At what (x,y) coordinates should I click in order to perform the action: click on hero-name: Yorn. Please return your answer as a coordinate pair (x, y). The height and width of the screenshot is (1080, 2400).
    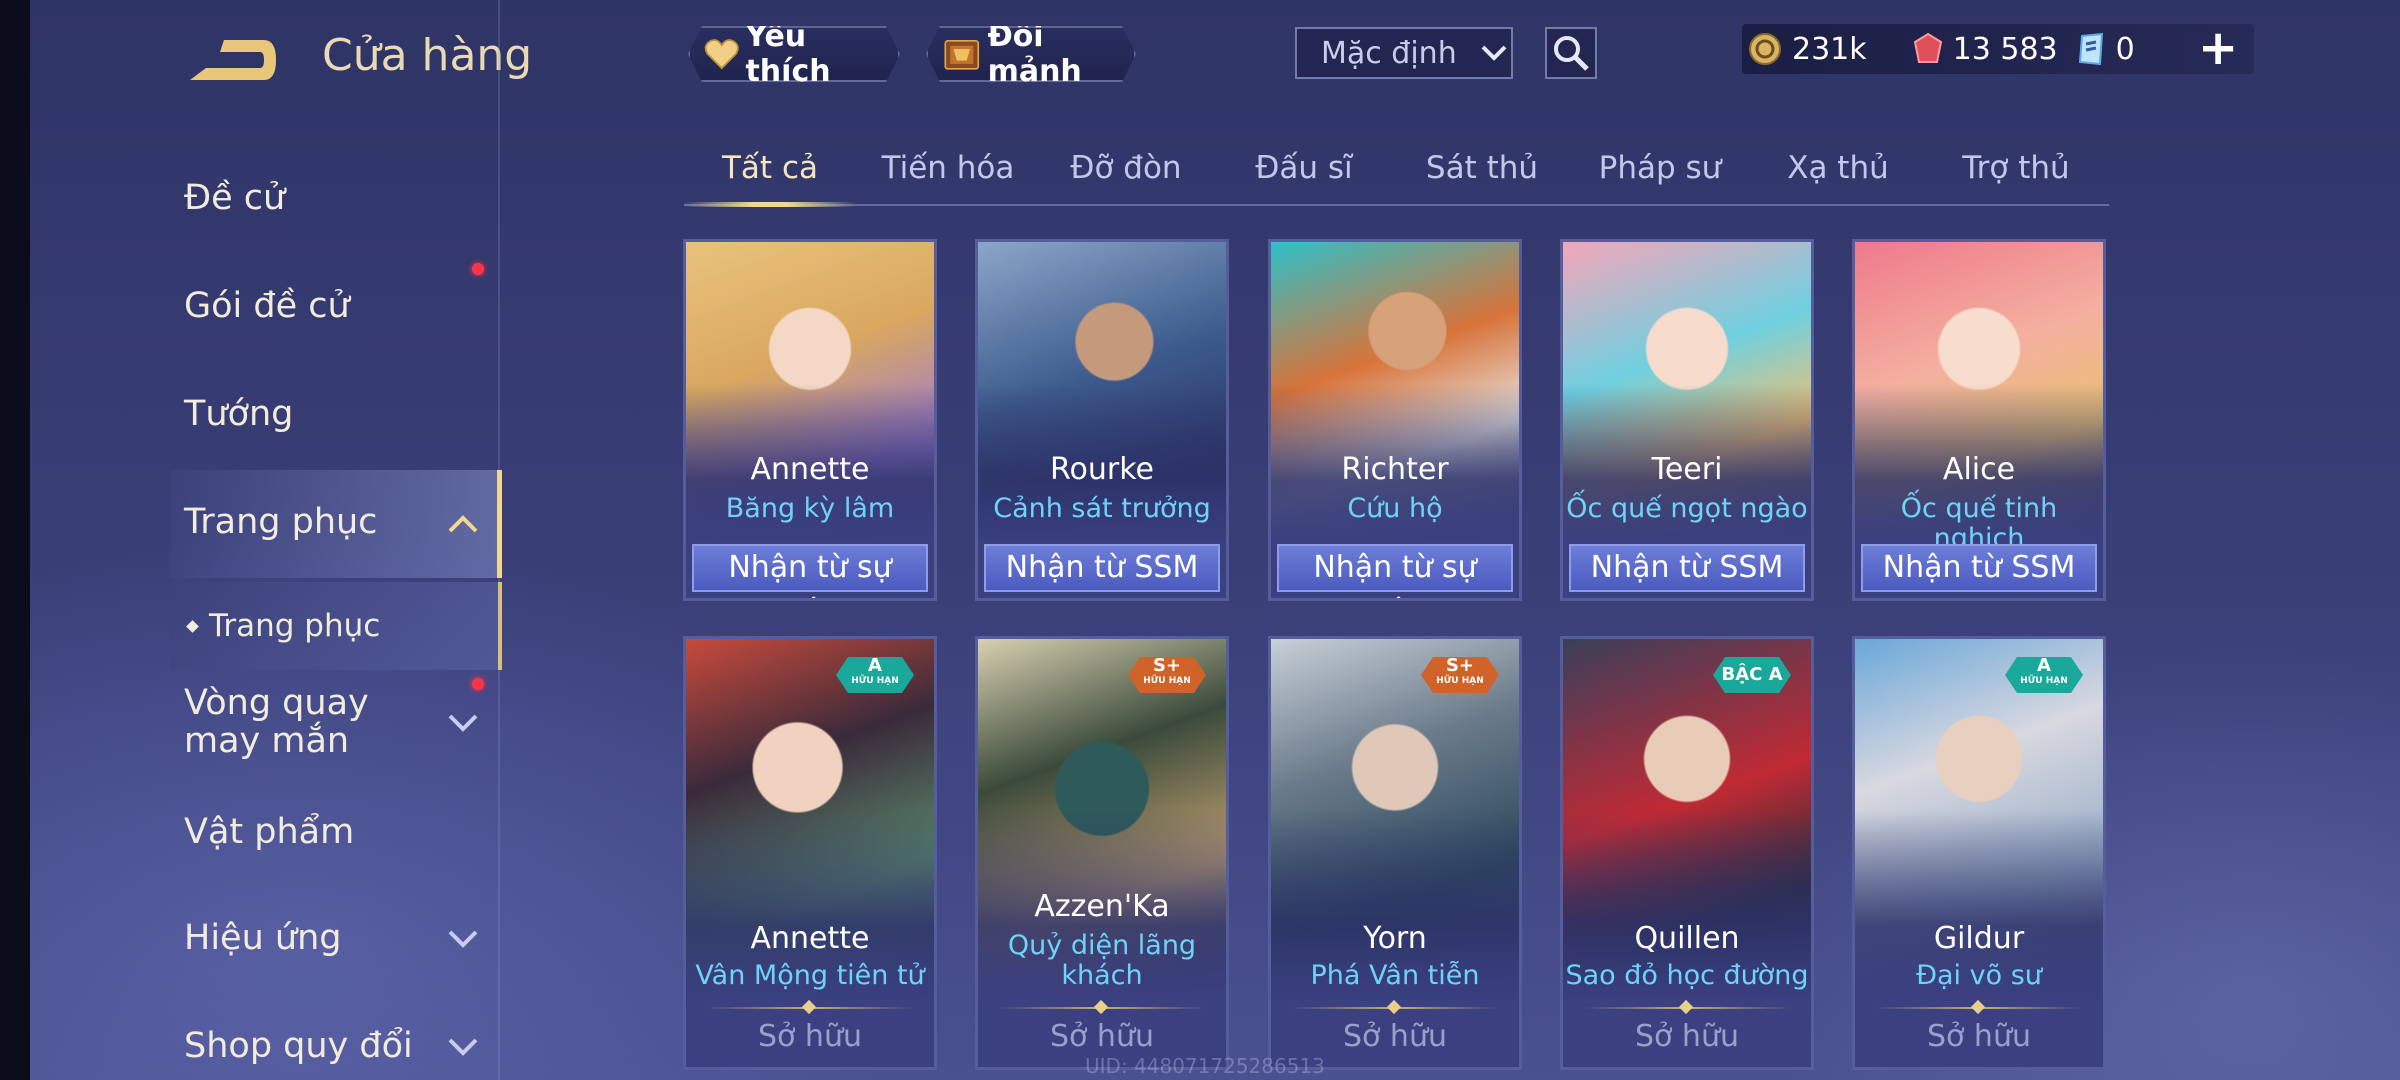
    Looking at the image, I should click on (1395, 938).